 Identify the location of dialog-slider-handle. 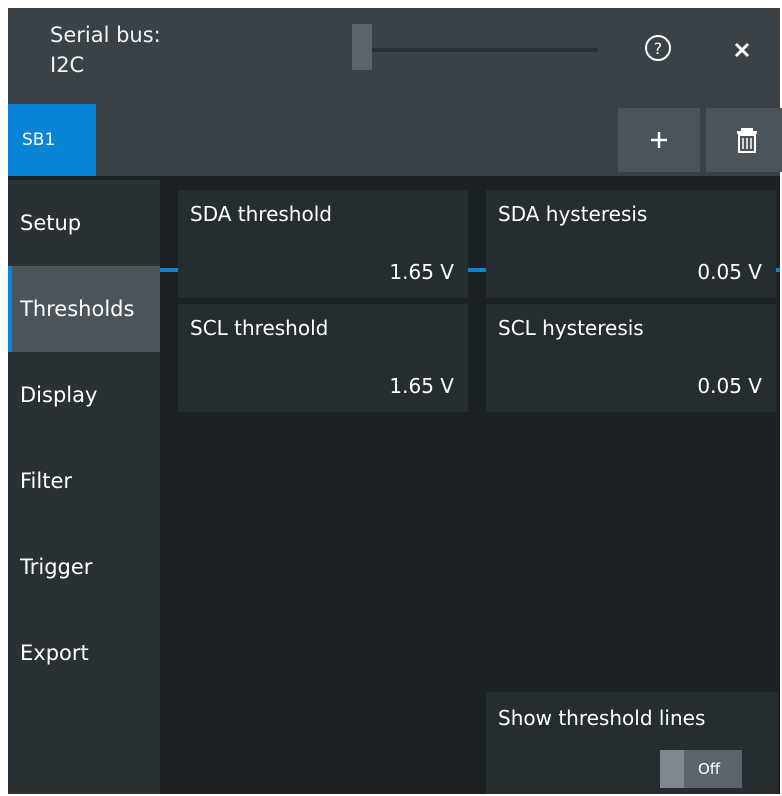
(362, 47).